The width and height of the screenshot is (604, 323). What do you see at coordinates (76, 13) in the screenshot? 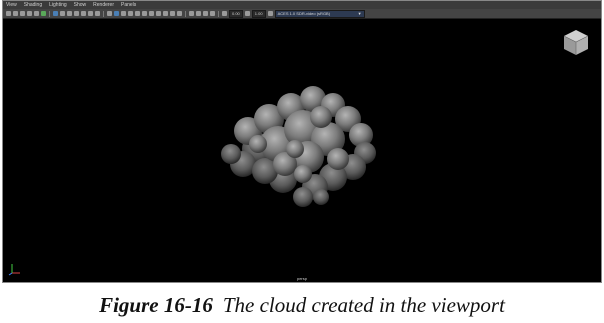
I see `gate-mask-icon` at bounding box center [76, 13].